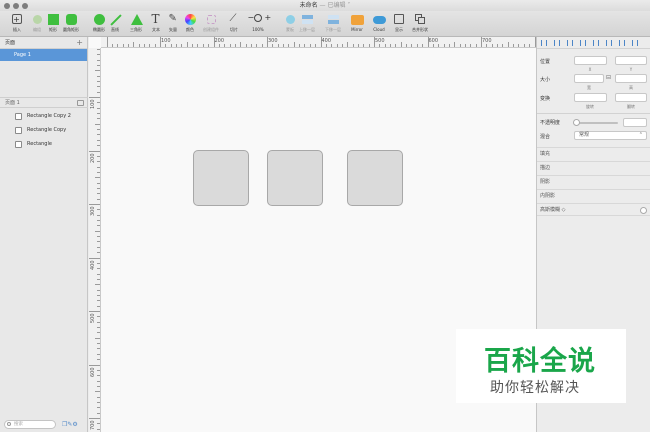  I want to click on y-caption: Y, so click(631, 69).